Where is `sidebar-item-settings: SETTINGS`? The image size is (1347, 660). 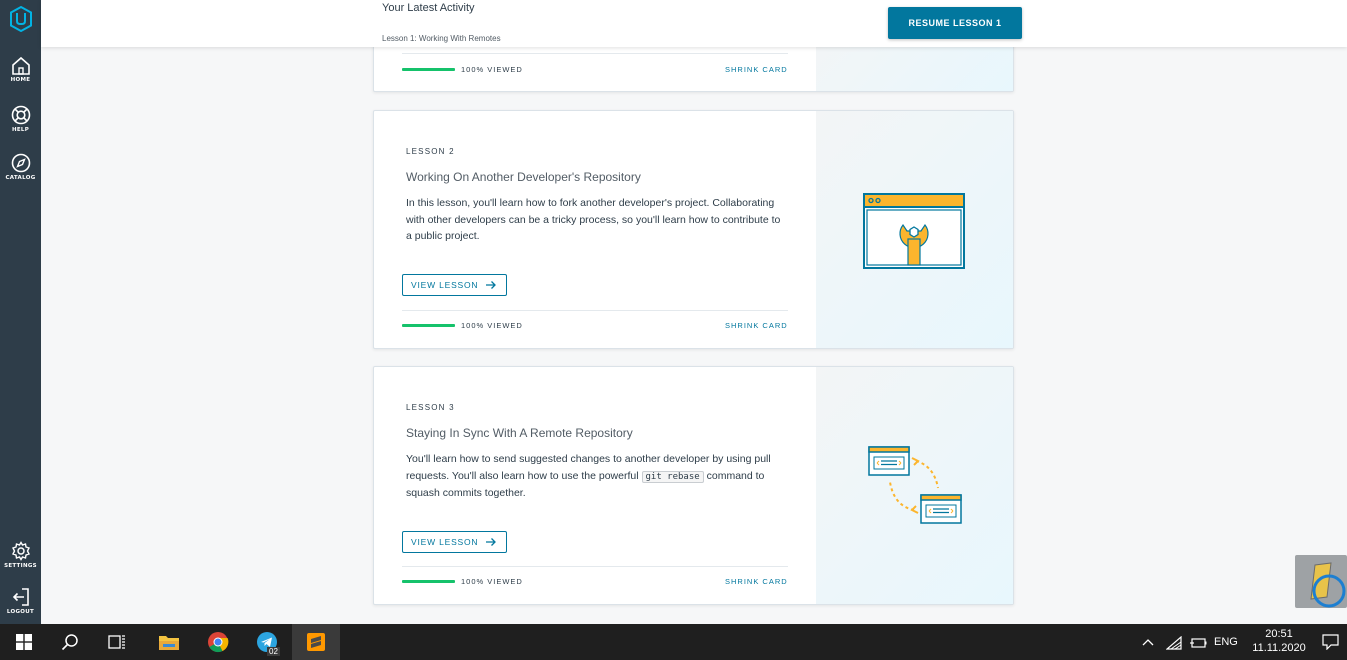
sidebar-item-settings: SETTINGS is located at coordinates (20, 555).